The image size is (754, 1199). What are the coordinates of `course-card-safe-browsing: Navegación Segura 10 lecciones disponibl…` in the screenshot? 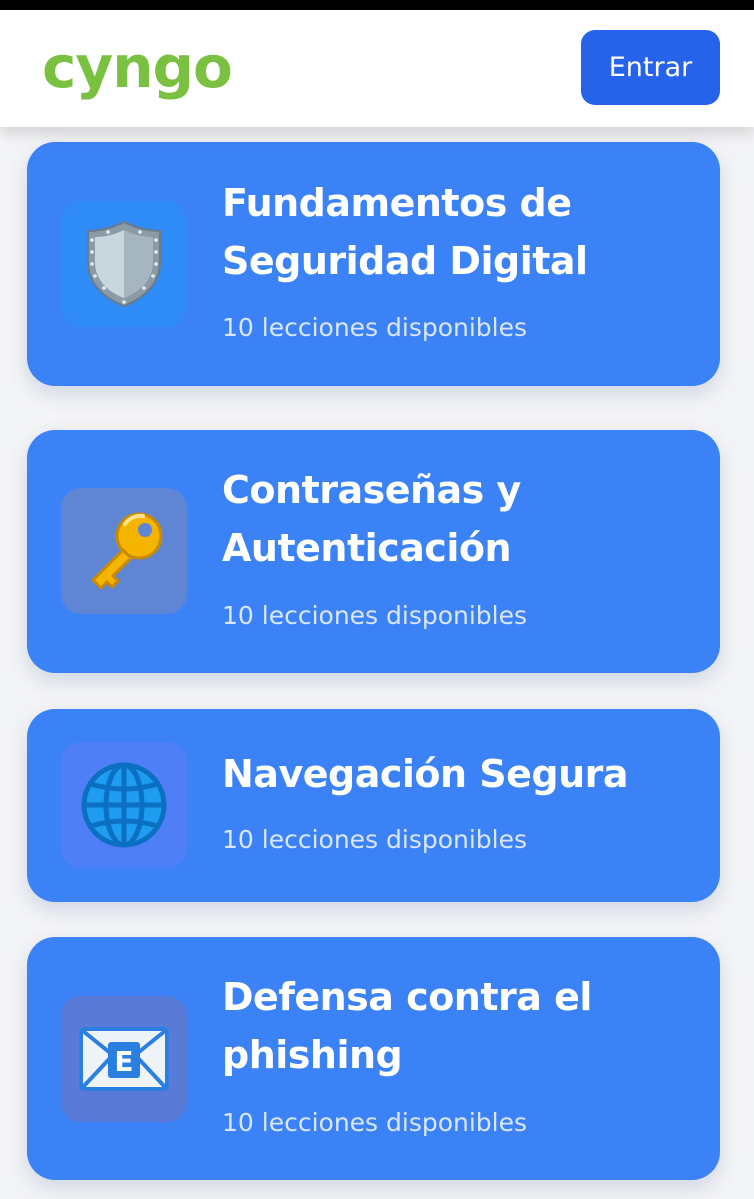 It's located at (373, 805).